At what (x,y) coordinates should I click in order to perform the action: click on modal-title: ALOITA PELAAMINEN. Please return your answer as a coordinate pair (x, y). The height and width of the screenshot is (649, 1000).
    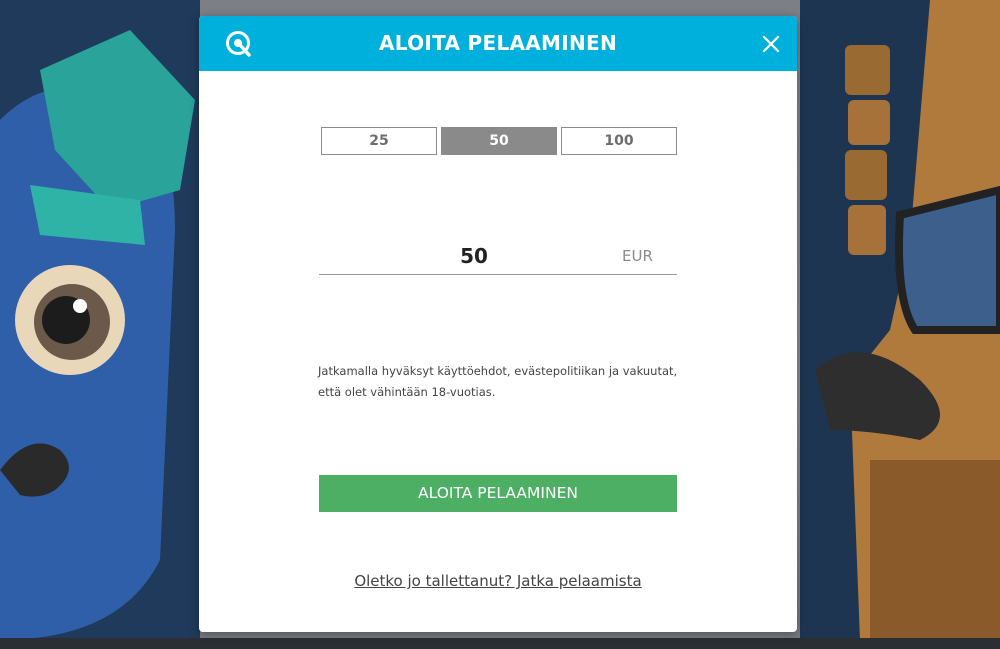
    Looking at the image, I should click on (498, 43).